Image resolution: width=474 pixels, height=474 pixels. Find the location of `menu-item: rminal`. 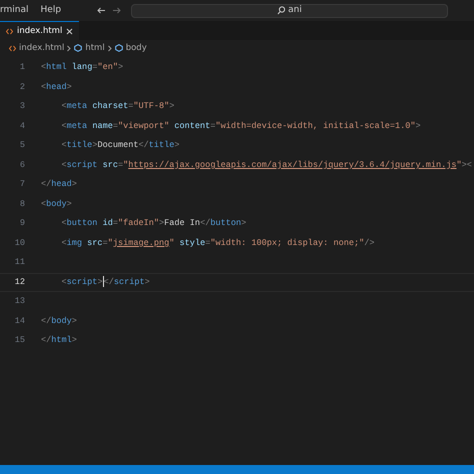

menu-item: rminal is located at coordinates (17, 11).